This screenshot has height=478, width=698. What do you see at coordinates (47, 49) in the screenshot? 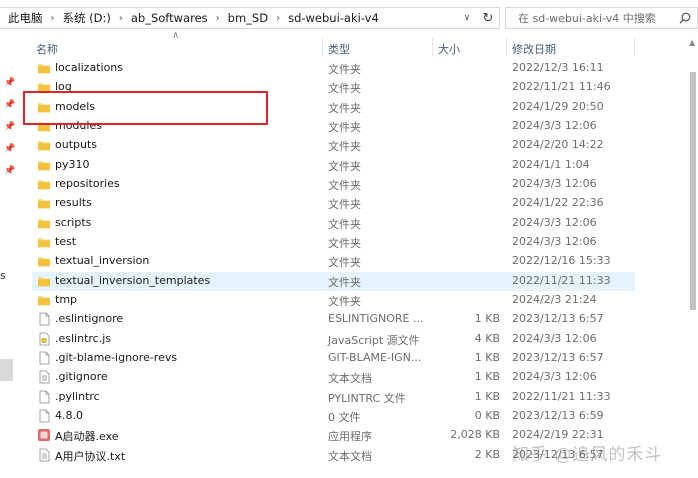
I see `column-name: 名称` at bounding box center [47, 49].